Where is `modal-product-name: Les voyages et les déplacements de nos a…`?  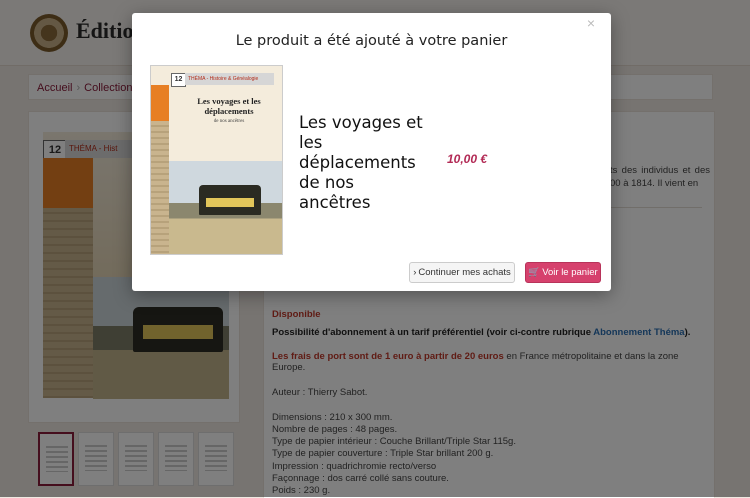 modal-product-name: Les voyages et les déplacements de nos a… is located at coordinates (361, 162).